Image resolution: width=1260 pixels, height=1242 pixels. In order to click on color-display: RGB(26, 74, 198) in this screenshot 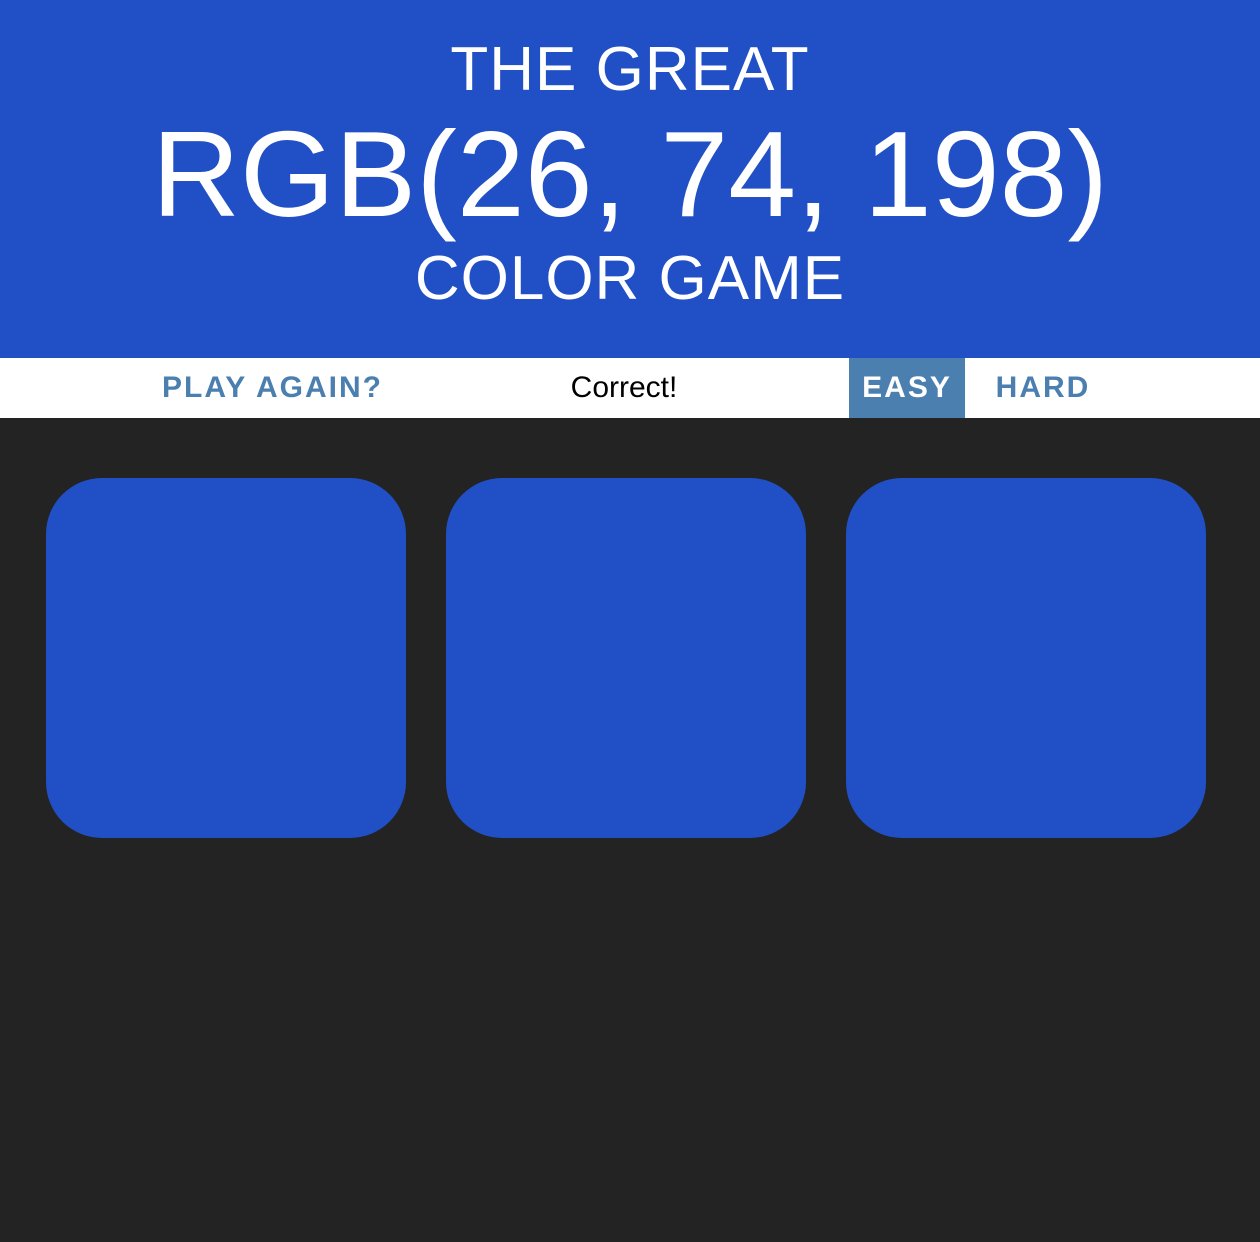, I will do `click(630, 174)`.